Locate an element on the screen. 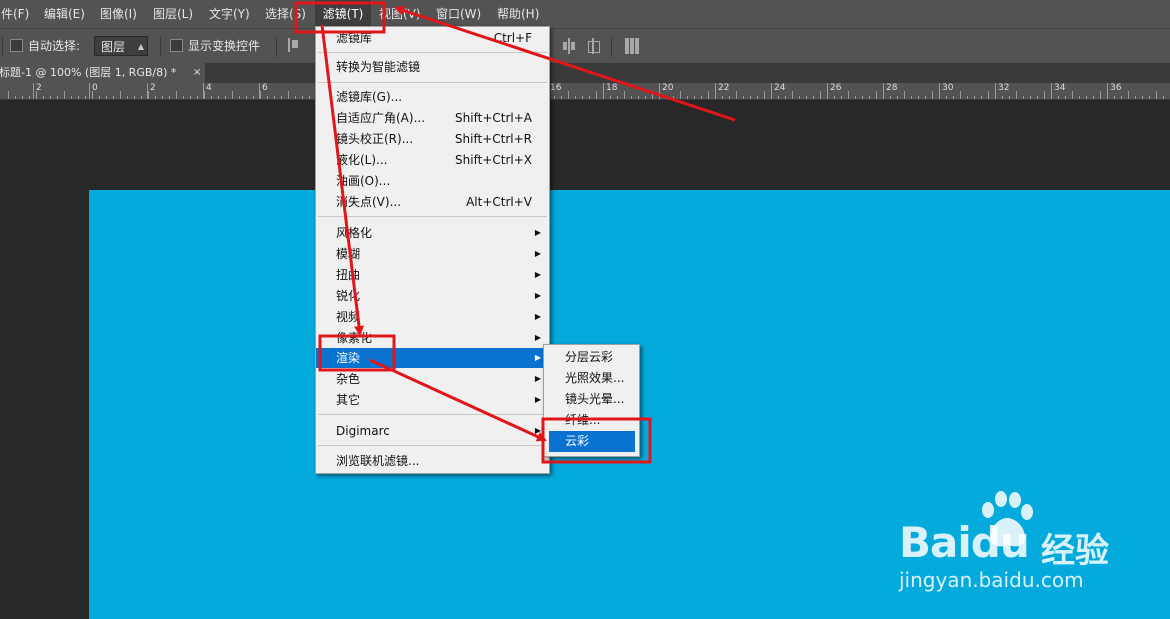 This screenshot has height=619, width=1170. annotation-arrow-to-render is located at coordinates (342, 180).